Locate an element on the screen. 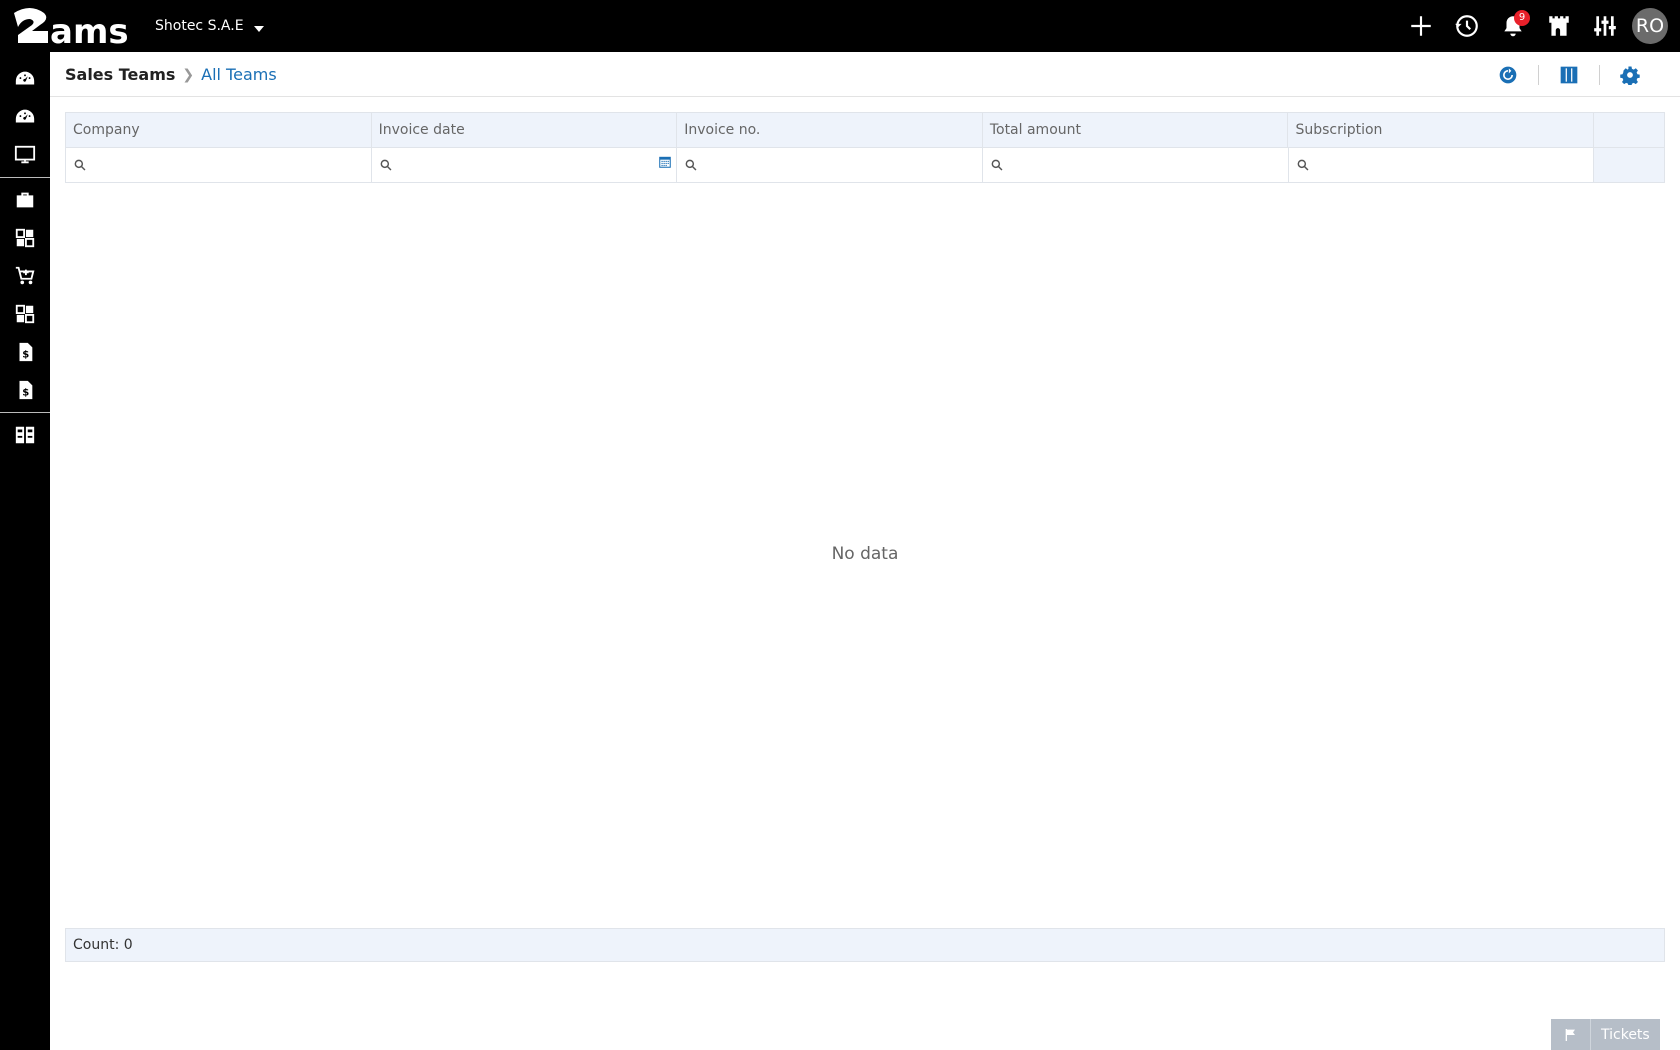  add-button is located at coordinates (1421, 26).